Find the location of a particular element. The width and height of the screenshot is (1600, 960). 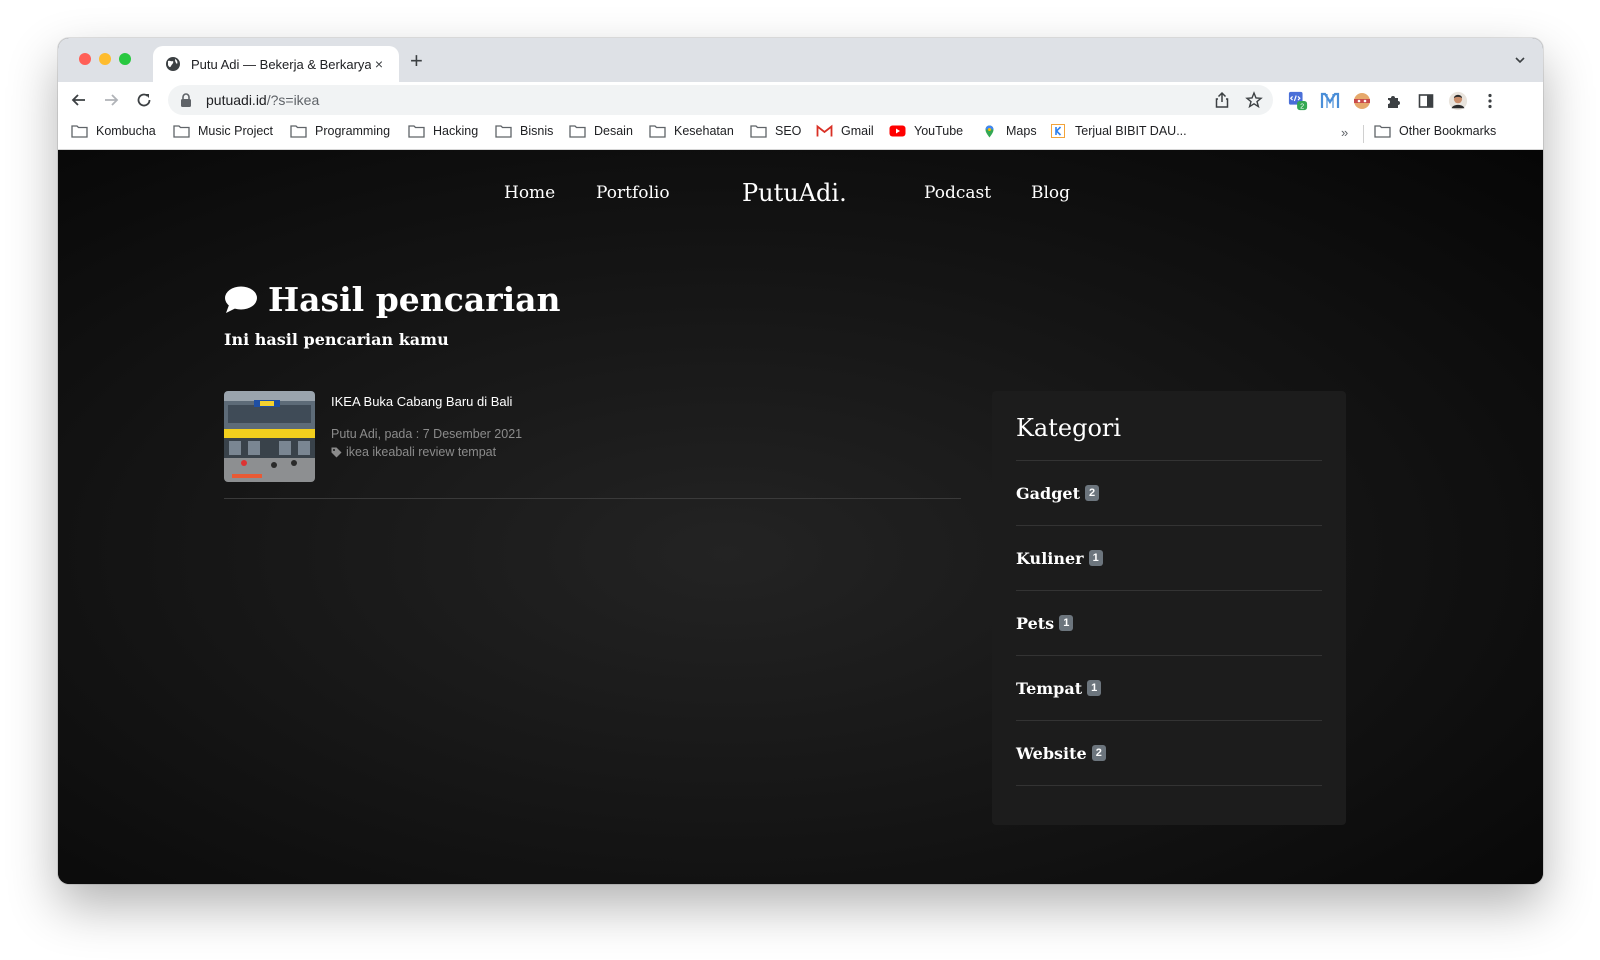

nav-blog: Blog is located at coordinates (1050, 193).